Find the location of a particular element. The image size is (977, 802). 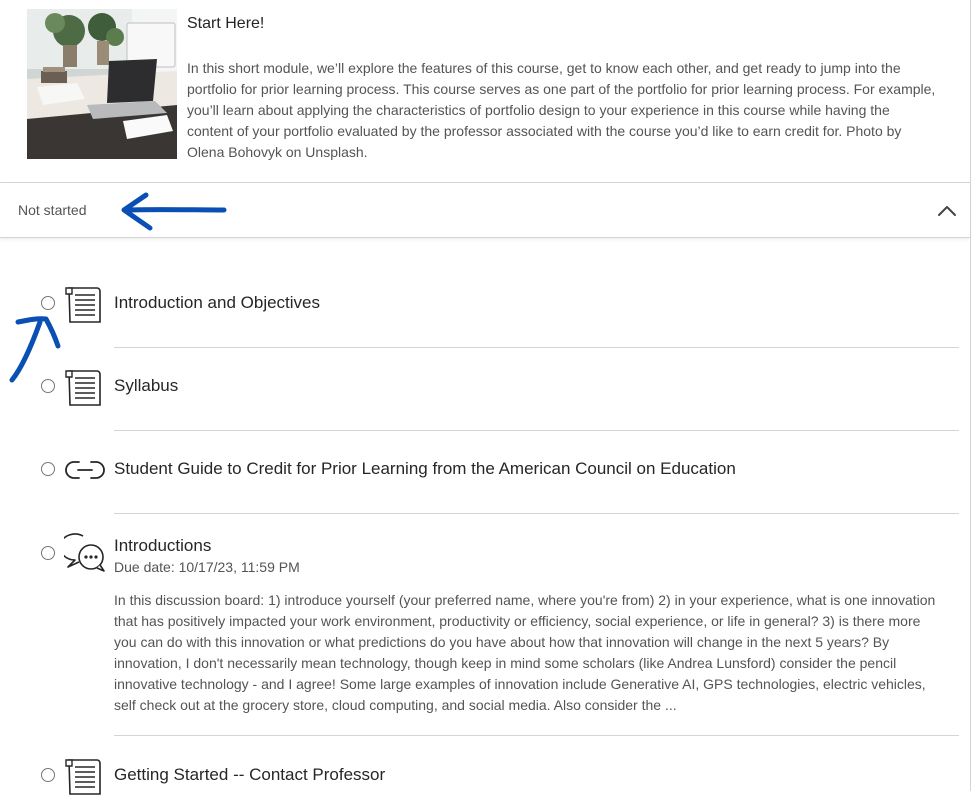

item-title: Getting Started -- Contact Professor is located at coordinates (249, 775).